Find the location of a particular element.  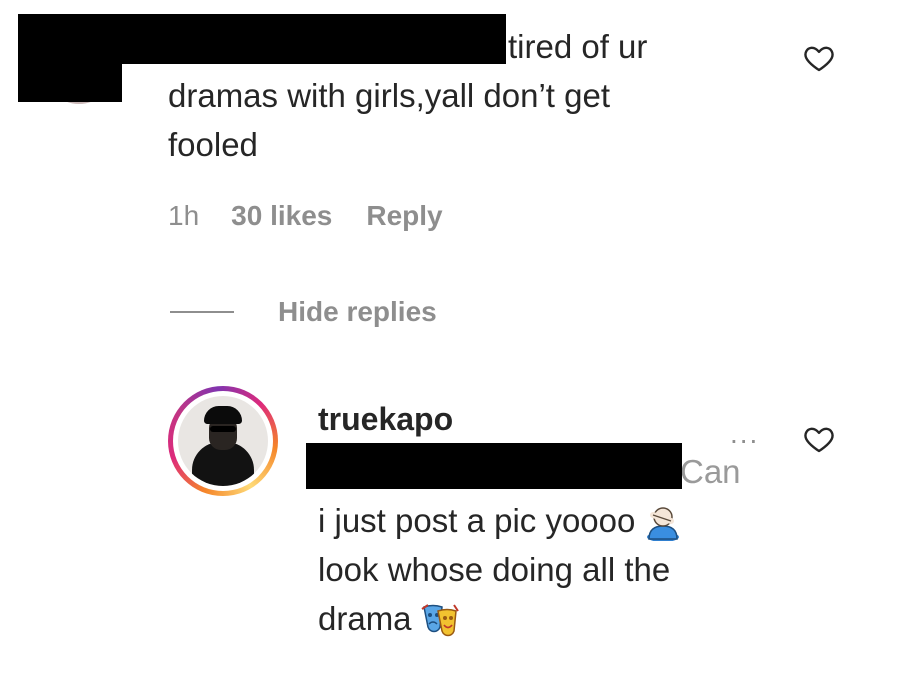

redacted-reply-start is located at coordinates (494, 466).